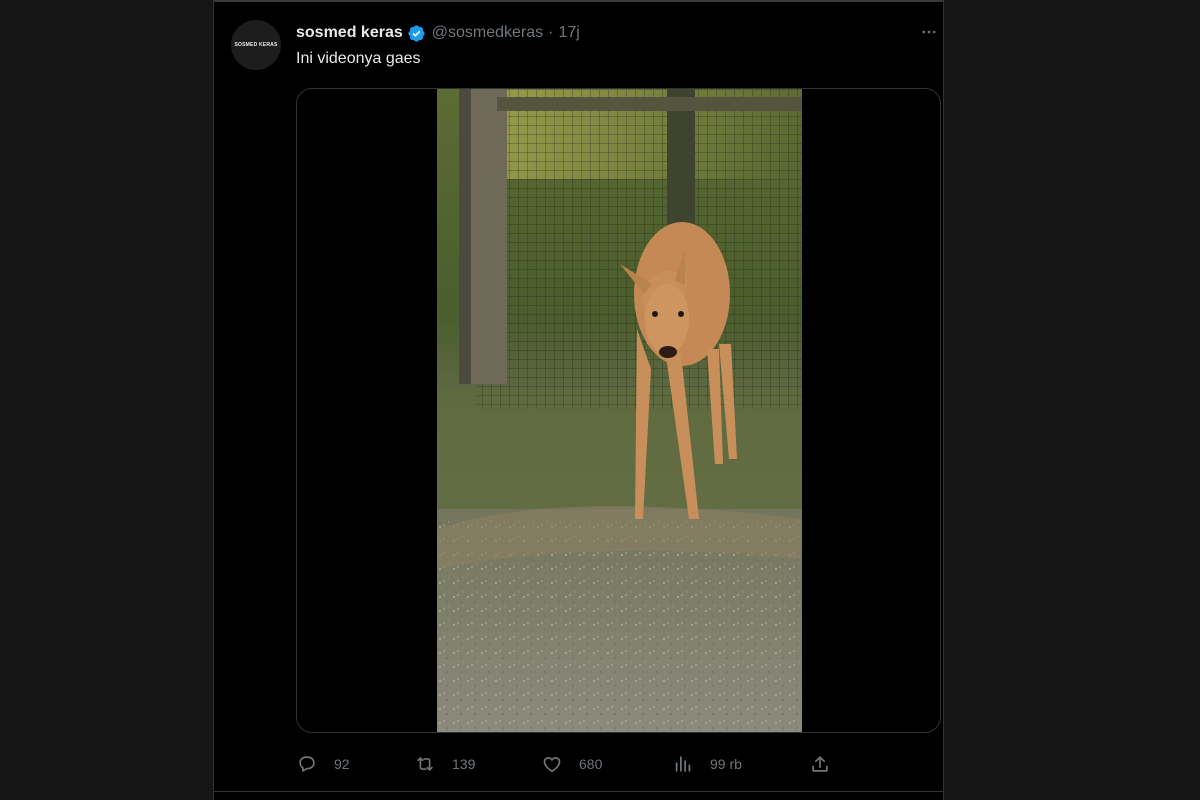  I want to click on like-icon, so click(552, 764).